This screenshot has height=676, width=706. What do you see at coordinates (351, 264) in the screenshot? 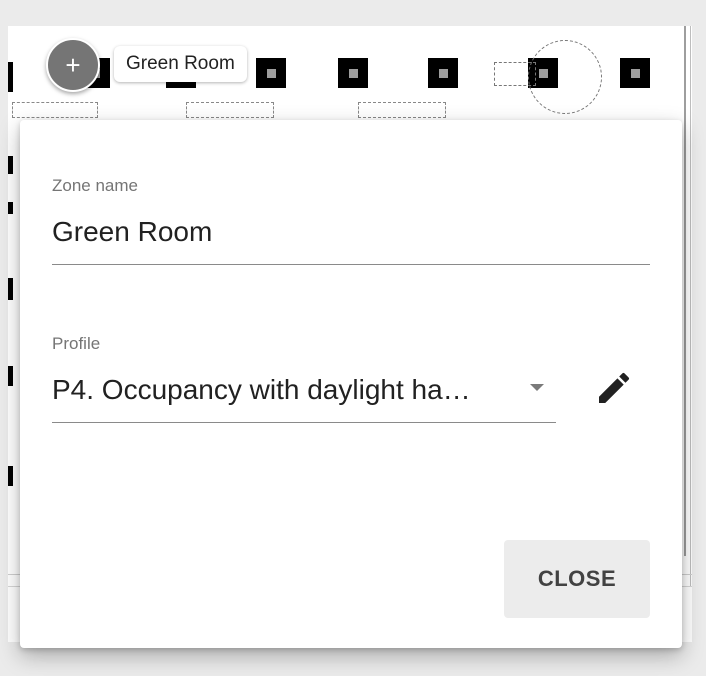
I see `zone-name-underline` at bounding box center [351, 264].